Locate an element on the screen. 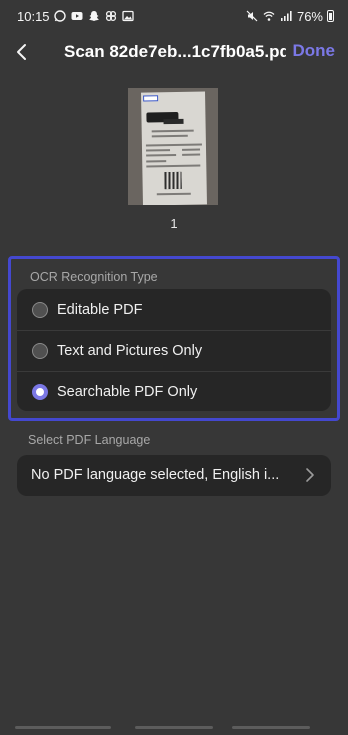  top-app-bar: Scan 82de7eb...1c7fb0a5.pdf Done is located at coordinates (174, 52).